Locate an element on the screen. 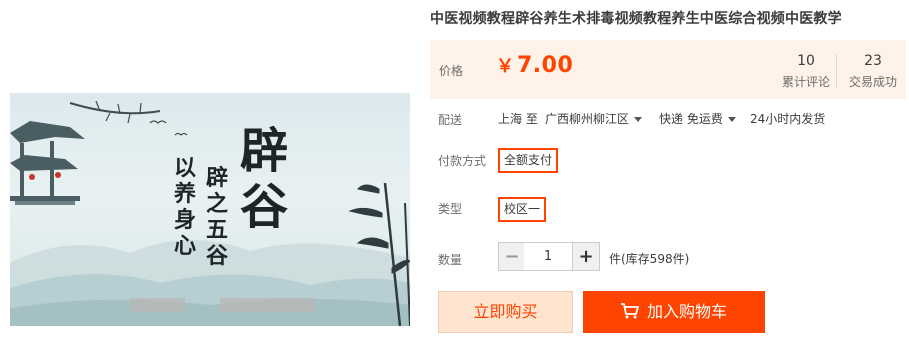 This screenshot has width=909, height=349. image-verse-col-1: 以养身心 is located at coordinates (185, 207).